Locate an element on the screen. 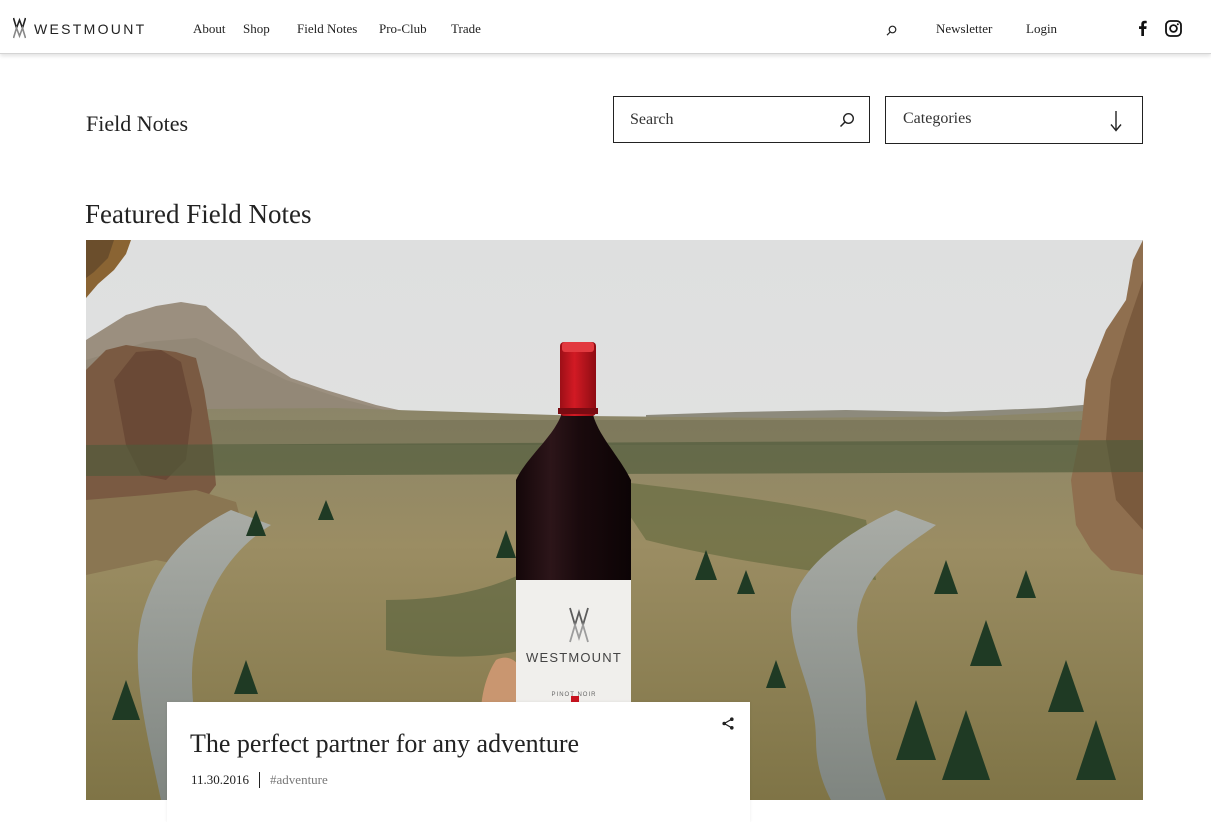 The height and width of the screenshot is (822, 1211). page-title: Field Notes is located at coordinates (137, 123).